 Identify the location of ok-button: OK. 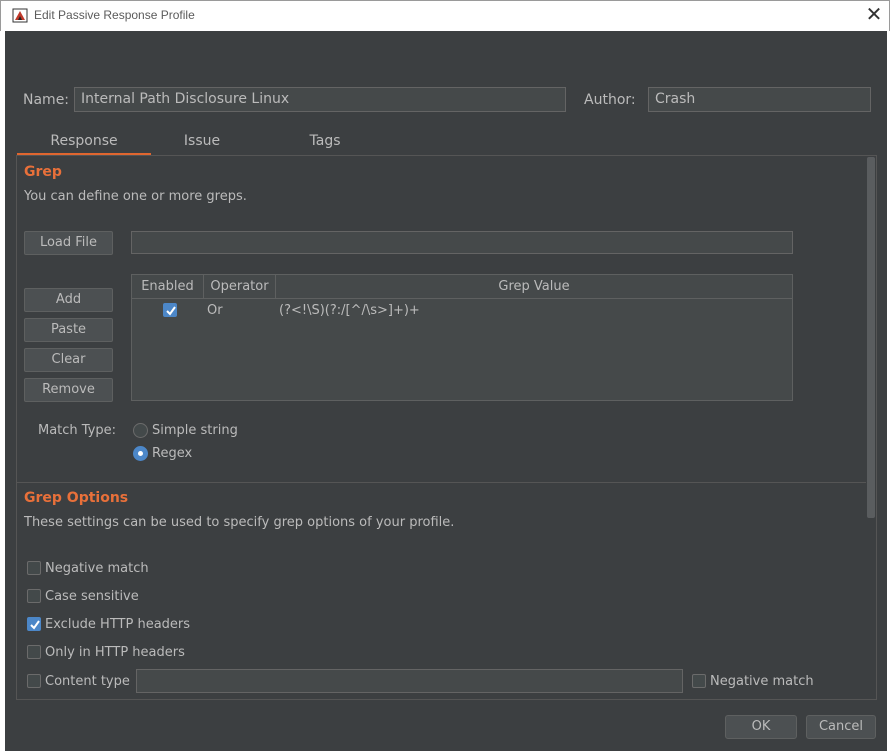
(761, 727).